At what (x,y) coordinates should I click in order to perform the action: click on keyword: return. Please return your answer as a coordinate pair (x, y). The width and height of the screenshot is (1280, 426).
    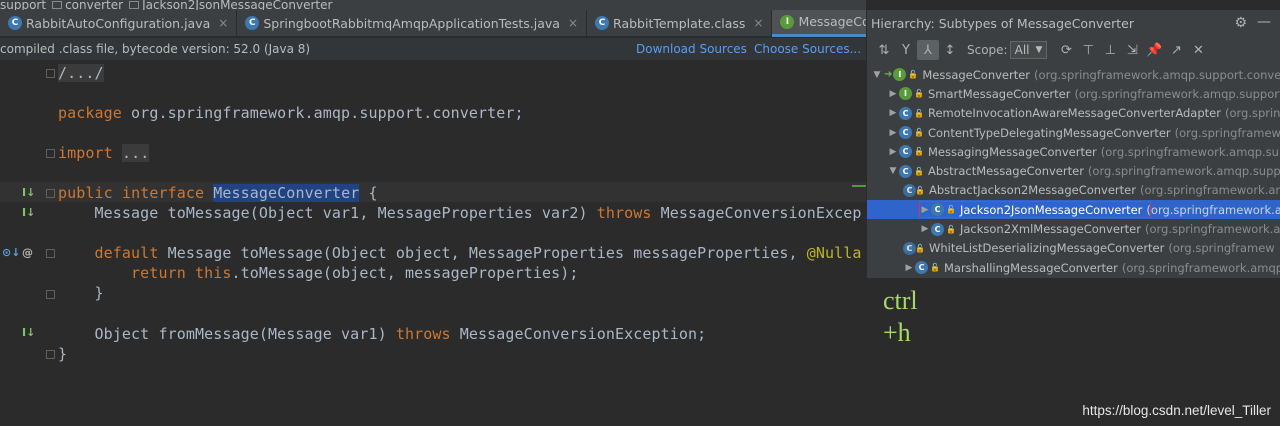
    Looking at the image, I should click on (158, 273).